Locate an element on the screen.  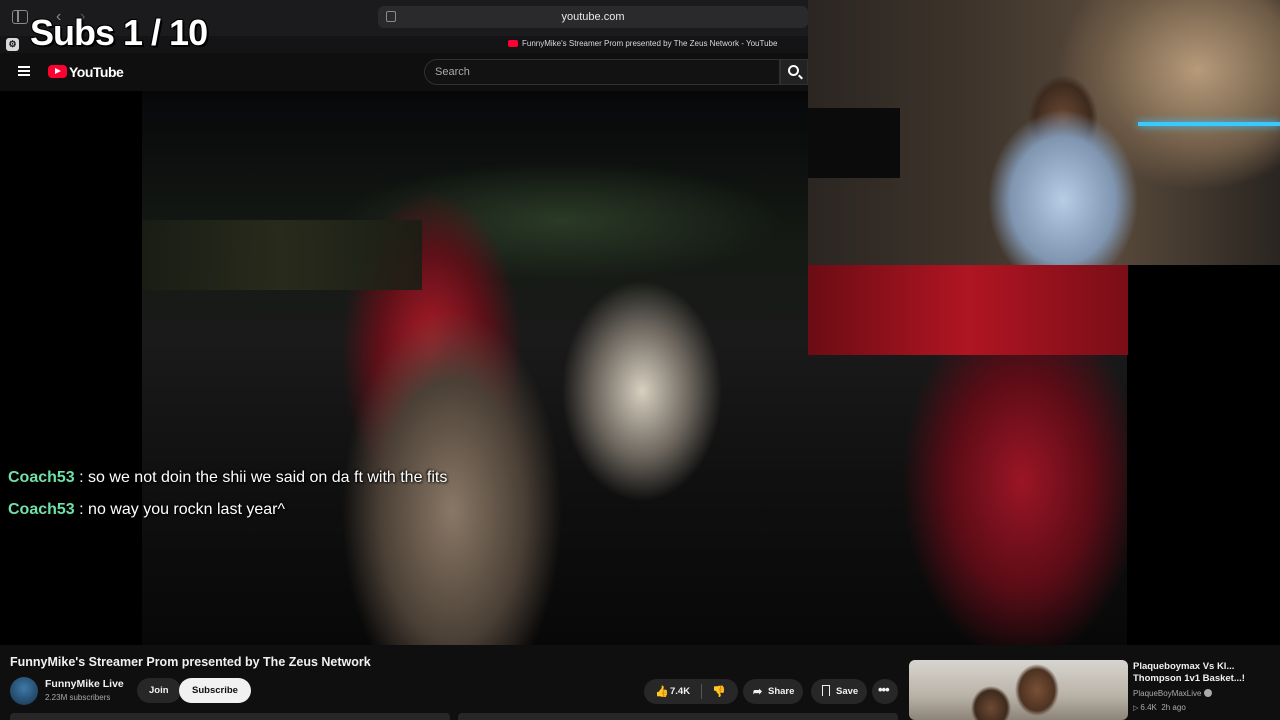
verified-icon is located at coordinates (1208, 693).